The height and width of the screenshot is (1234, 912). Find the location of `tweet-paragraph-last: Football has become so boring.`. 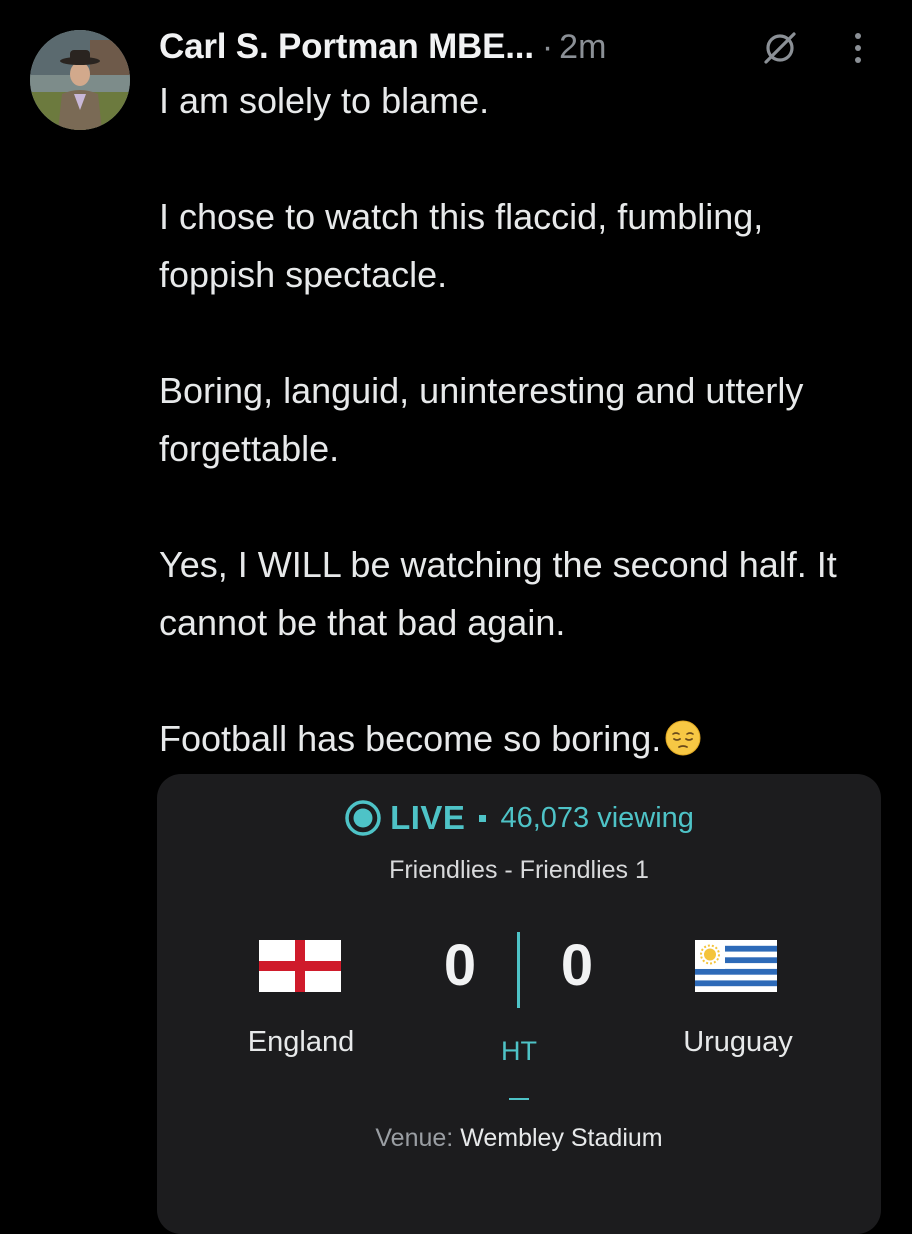

tweet-paragraph-last: Football has become so boring. is located at coordinates (519, 739).